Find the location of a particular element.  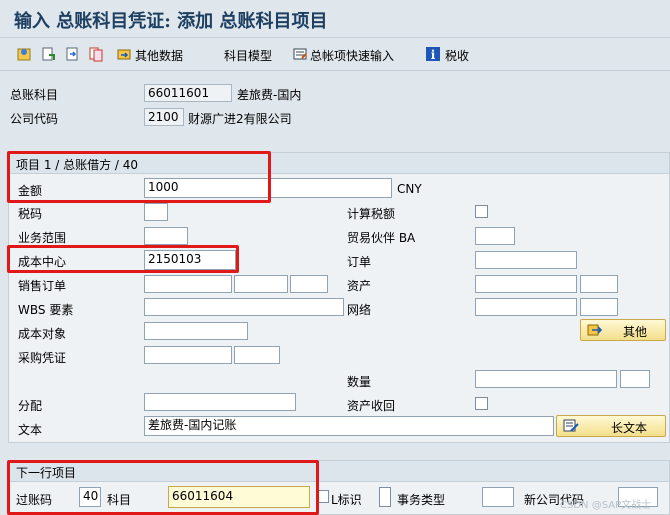

fast-entry-button: 总帐项快速输入 is located at coordinates (352, 55).